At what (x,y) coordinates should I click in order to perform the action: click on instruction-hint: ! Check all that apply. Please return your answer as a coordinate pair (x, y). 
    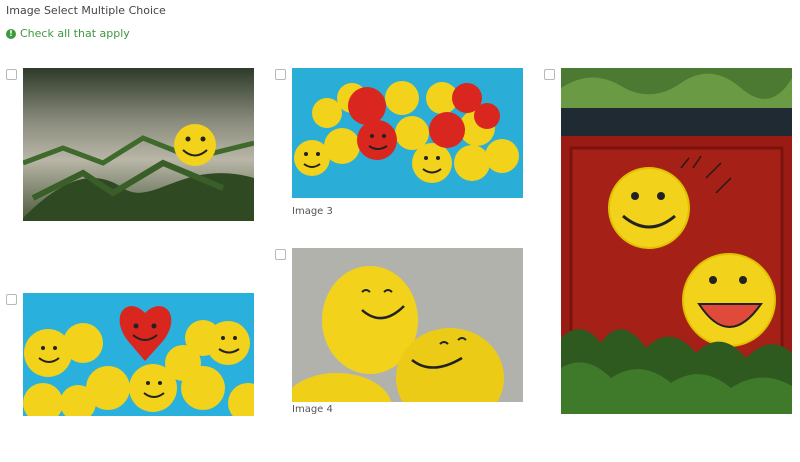
    Looking at the image, I should click on (68, 33).